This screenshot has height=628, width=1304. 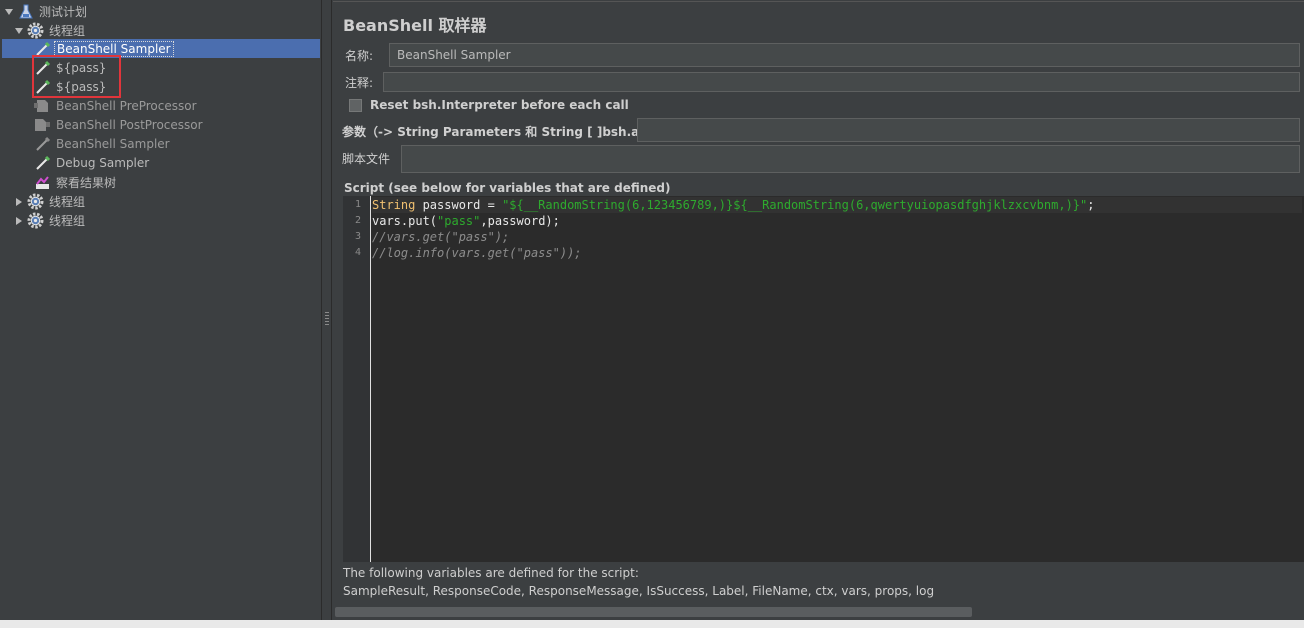 I want to click on code-token: //log.info(vars.get("pass"));, so click(x=477, y=253).